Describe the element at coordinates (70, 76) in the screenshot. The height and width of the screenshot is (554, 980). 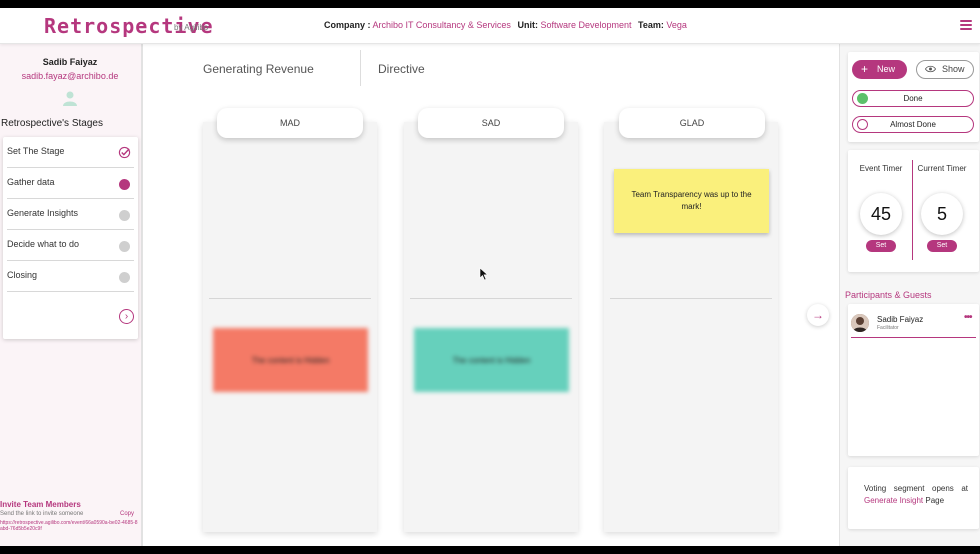
I see `user-email: sadib.fayaz@archibo.de` at that location.